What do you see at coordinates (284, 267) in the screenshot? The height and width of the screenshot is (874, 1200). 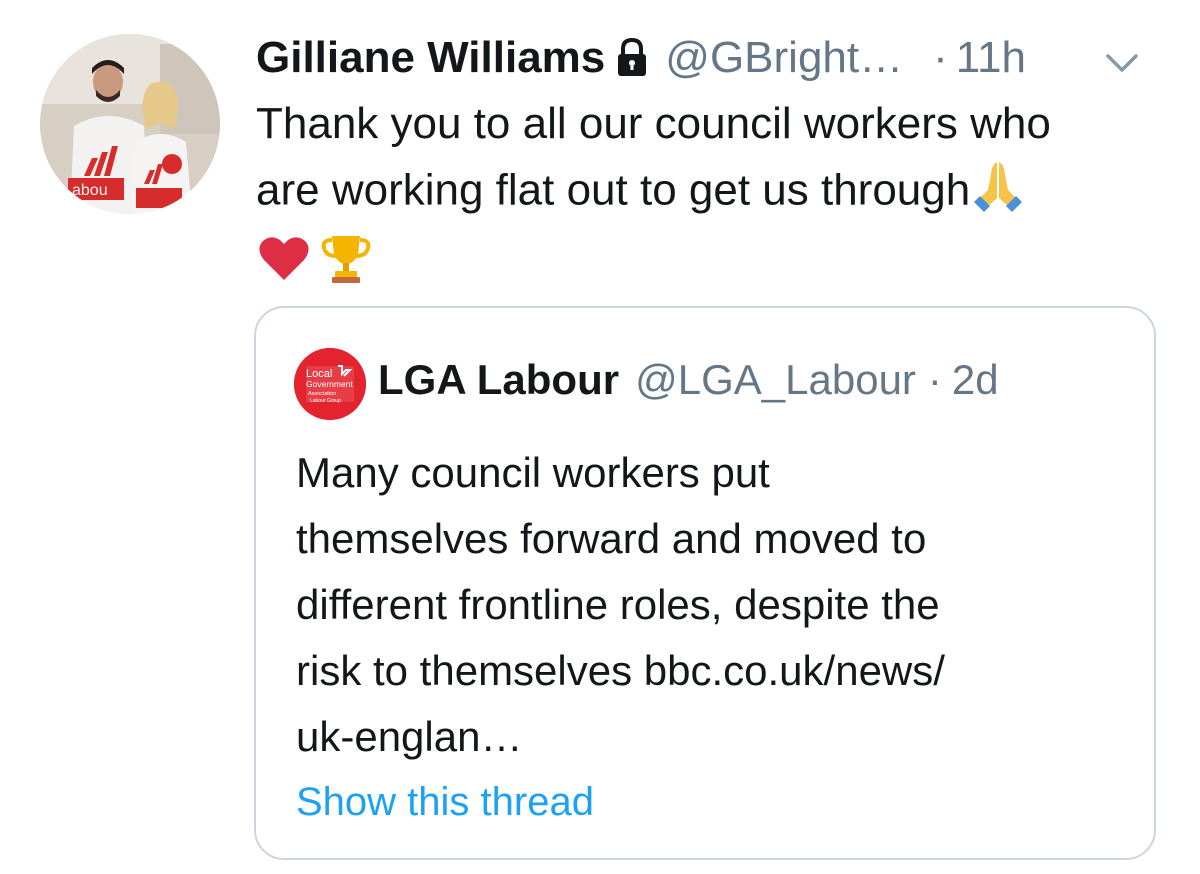 I see `red-heart-icon` at bounding box center [284, 267].